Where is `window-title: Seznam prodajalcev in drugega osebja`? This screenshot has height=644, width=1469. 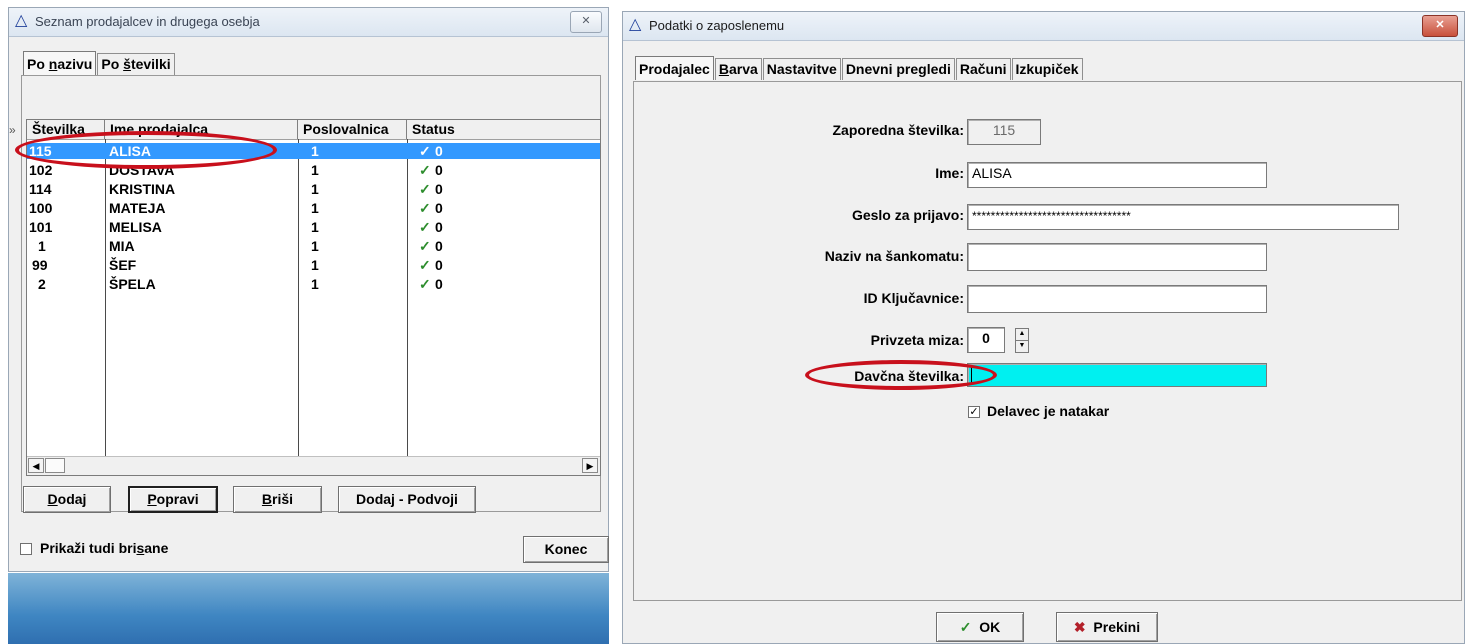
window-title: Seznam prodajalcev in drugega osebja is located at coordinates (147, 21).